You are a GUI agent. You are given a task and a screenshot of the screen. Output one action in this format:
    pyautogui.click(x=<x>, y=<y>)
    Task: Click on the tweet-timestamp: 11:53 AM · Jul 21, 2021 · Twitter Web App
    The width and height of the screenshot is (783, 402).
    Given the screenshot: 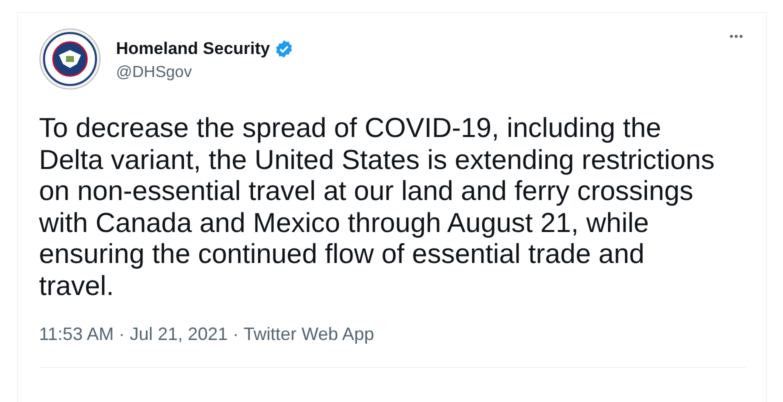 What is the action you would take?
    pyautogui.click(x=206, y=334)
    